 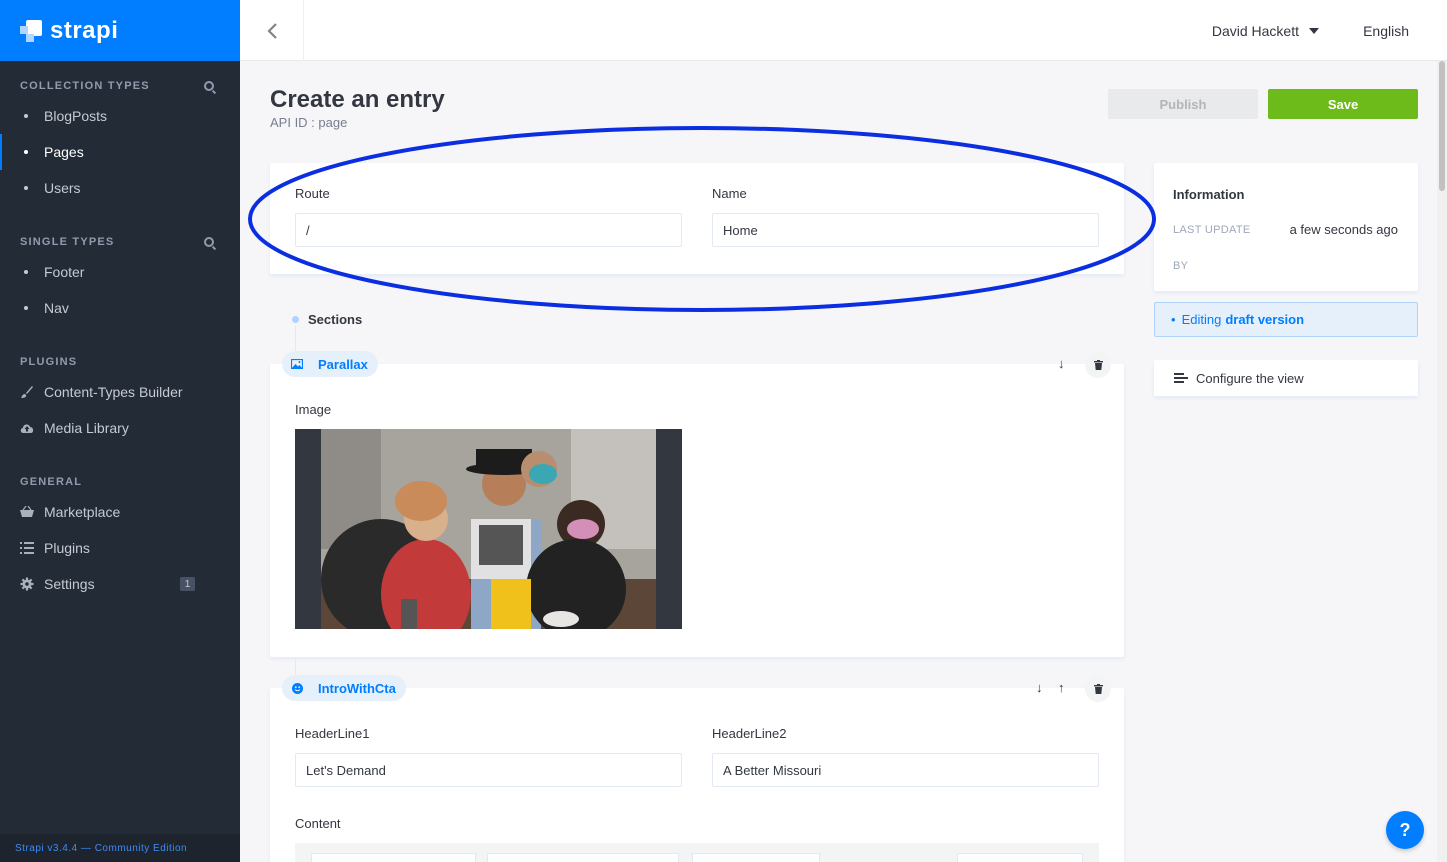 What do you see at coordinates (1212, 230) in the screenshot?
I see `last-update-key: Last update` at bounding box center [1212, 230].